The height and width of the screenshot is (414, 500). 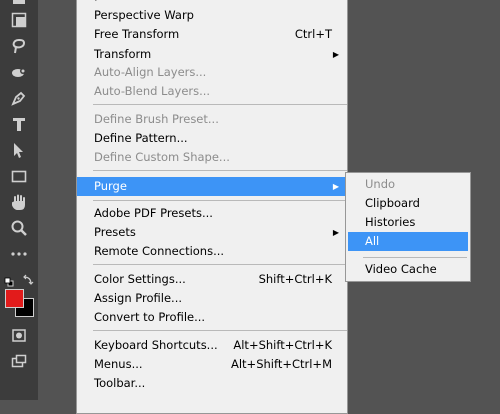 What do you see at coordinates (115, 232) in the screenshot?
I see `menu-item-label: Presets` at bounding box center [115, 232].